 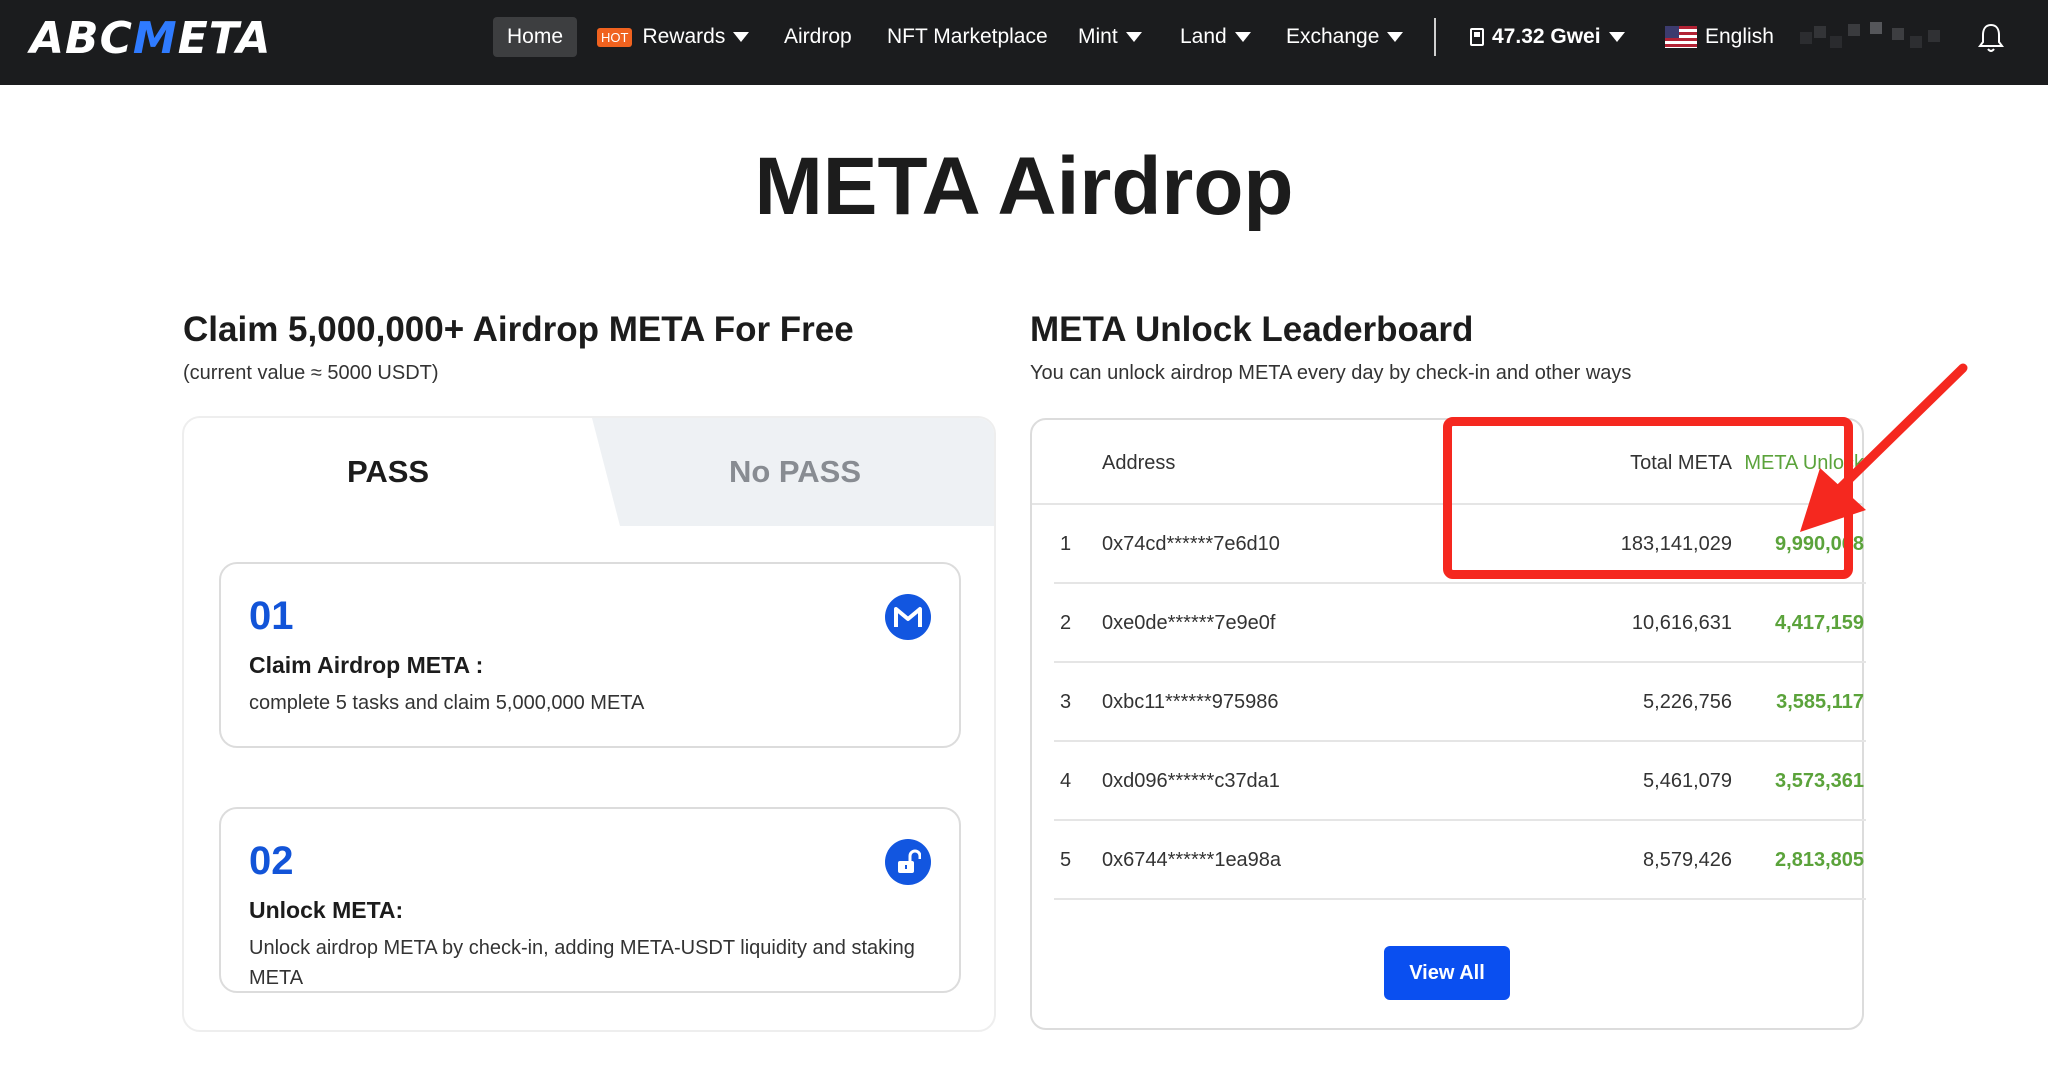 I want to click on logo-suffix: ETA, so click(x=224, y=38).